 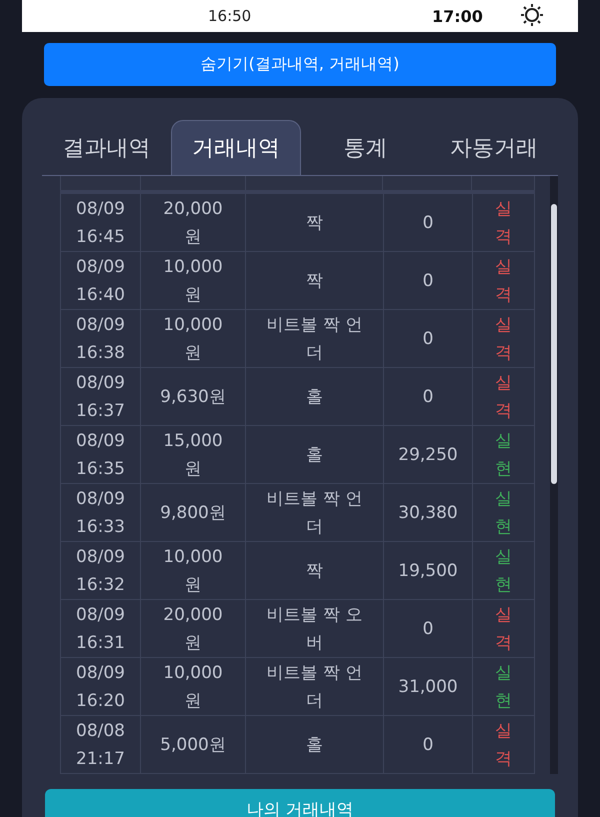 What do you see at coordinates (106, 147) in the screenshot?
I see `tab: 결과내역` at bounding box center [106, 147].